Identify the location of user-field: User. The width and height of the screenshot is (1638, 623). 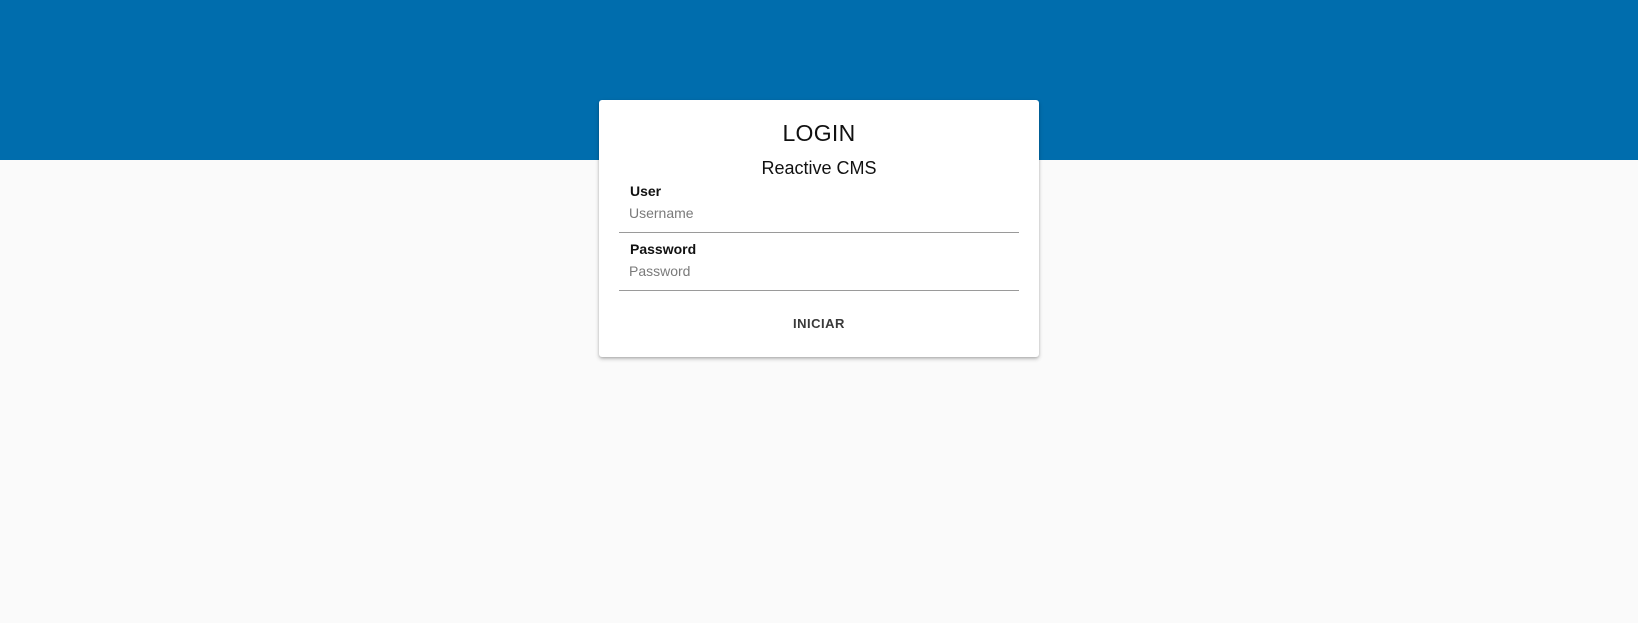
(819, 205).